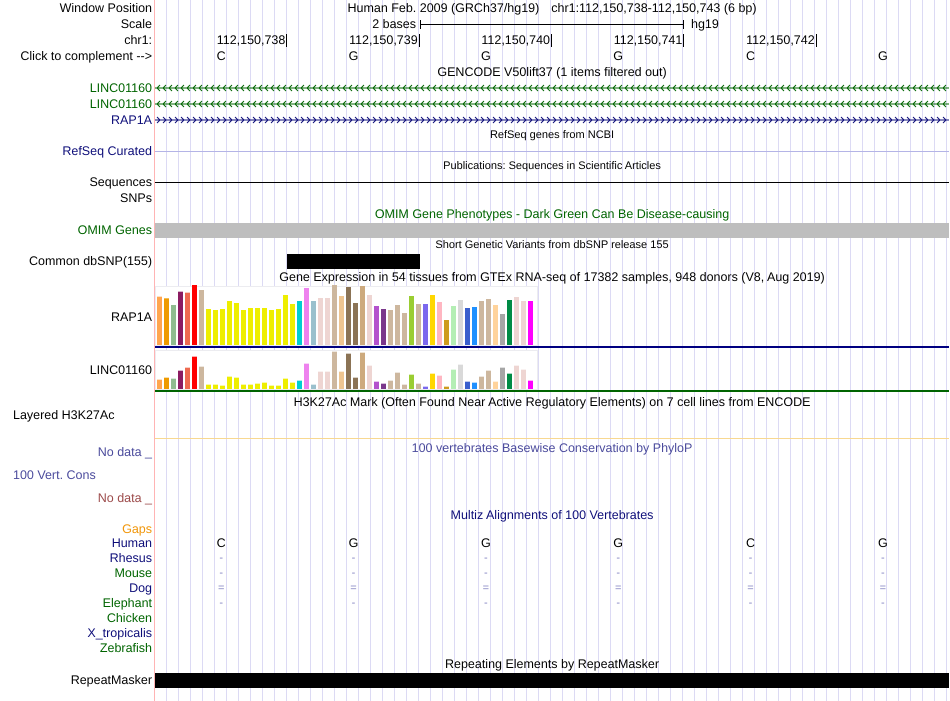  What do you see at coordinates (127, 603) in the screenshot?
I see `species-label: Elephant` at bounding box center [127, 603].